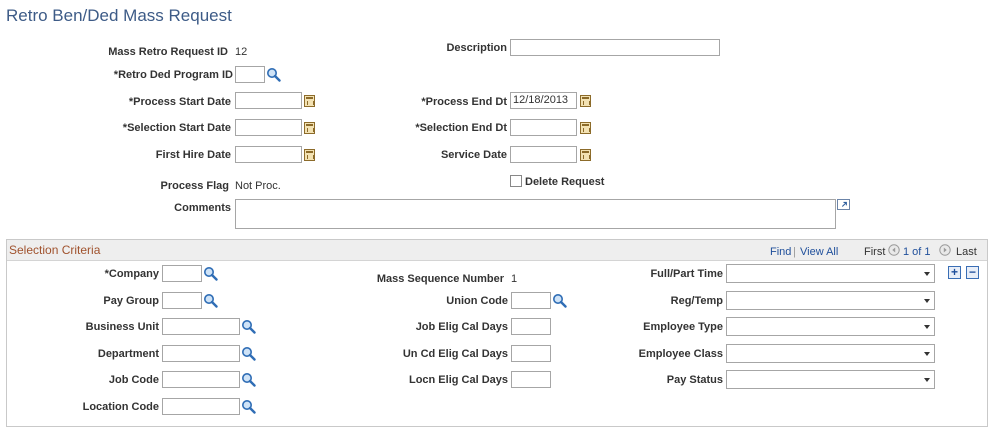 This screenshot has width=994, height=432. I want to click on first-hire-date-input, so click(268, 154).